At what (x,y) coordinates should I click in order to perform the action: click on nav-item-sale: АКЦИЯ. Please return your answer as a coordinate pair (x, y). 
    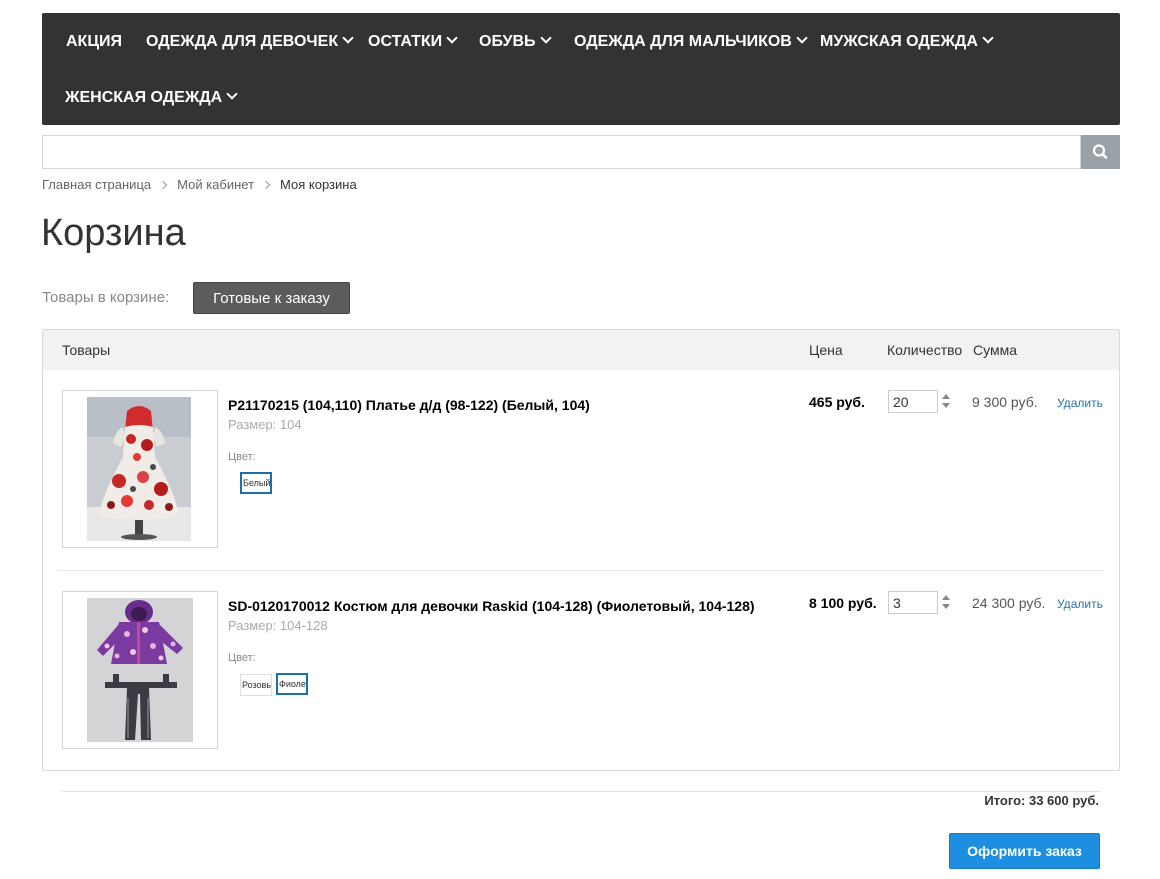
    Looking at the image, I should click on (94, 42).